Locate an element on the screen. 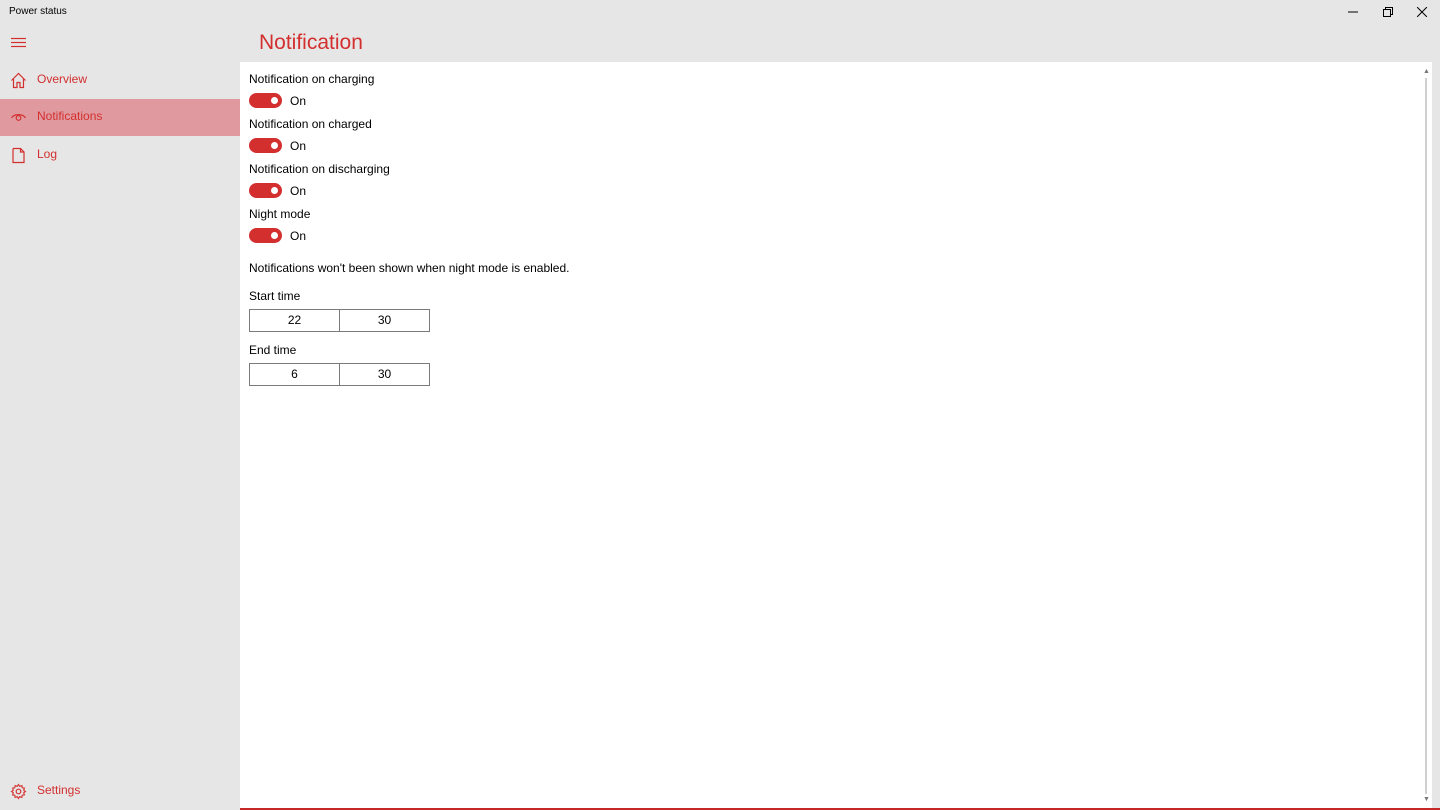 This screenshot has height=810, width=1440. toggle-discharging is located at coordinates (265, 190).